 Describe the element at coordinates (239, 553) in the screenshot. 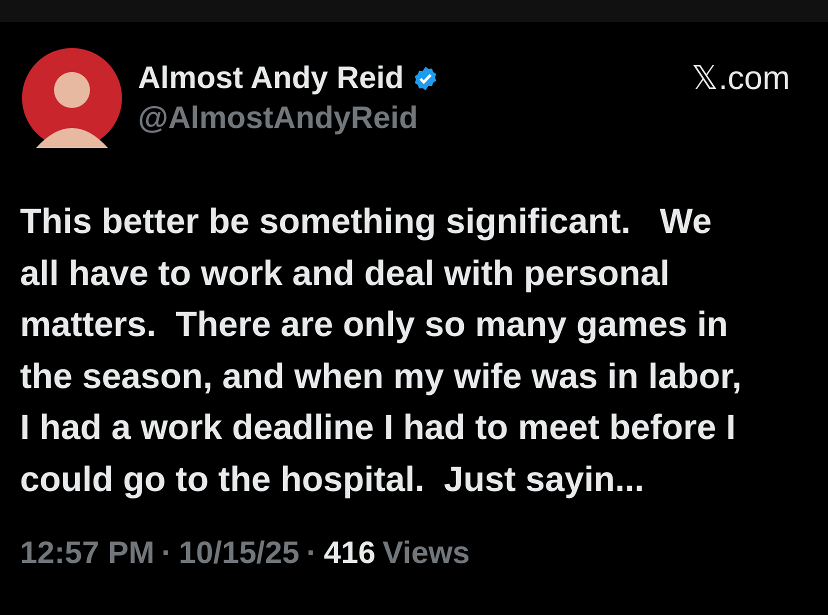

I see `post-date: 10/15/25` at that location.